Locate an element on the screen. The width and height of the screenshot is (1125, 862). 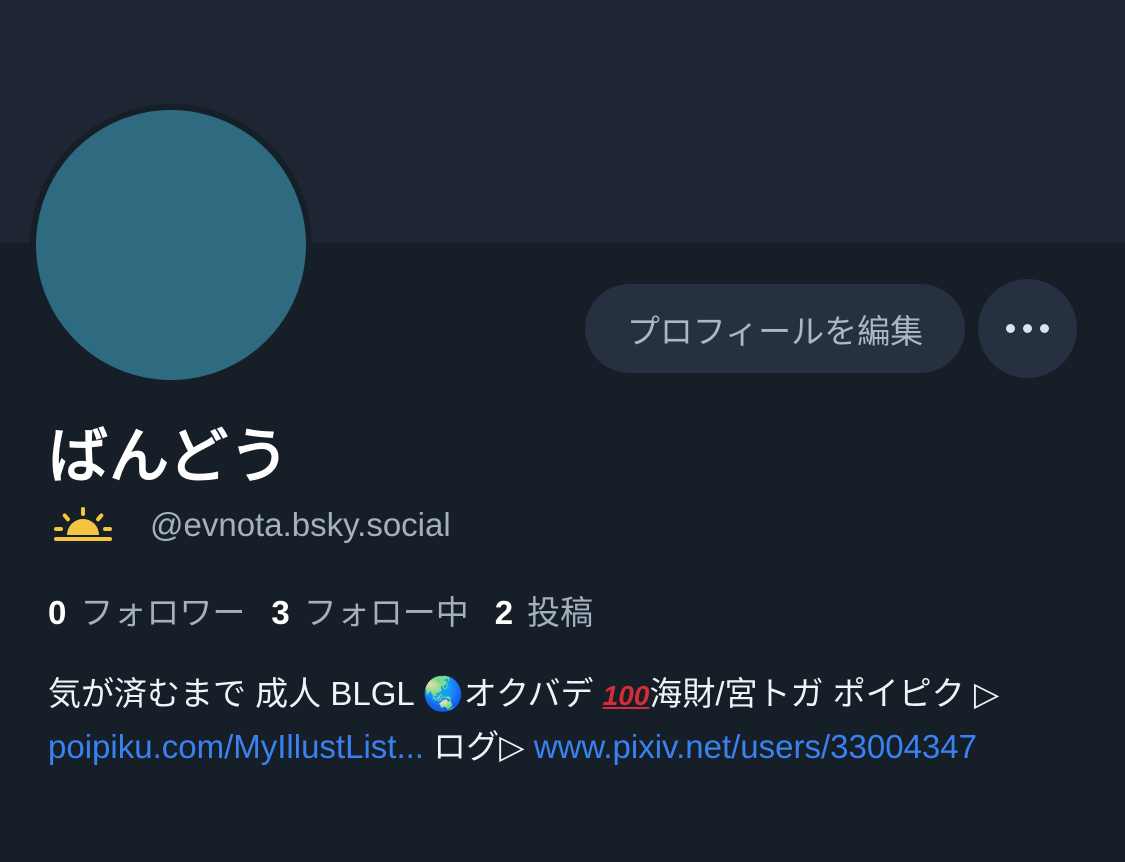
sunrise-icon is located at coordinates (83, 524).